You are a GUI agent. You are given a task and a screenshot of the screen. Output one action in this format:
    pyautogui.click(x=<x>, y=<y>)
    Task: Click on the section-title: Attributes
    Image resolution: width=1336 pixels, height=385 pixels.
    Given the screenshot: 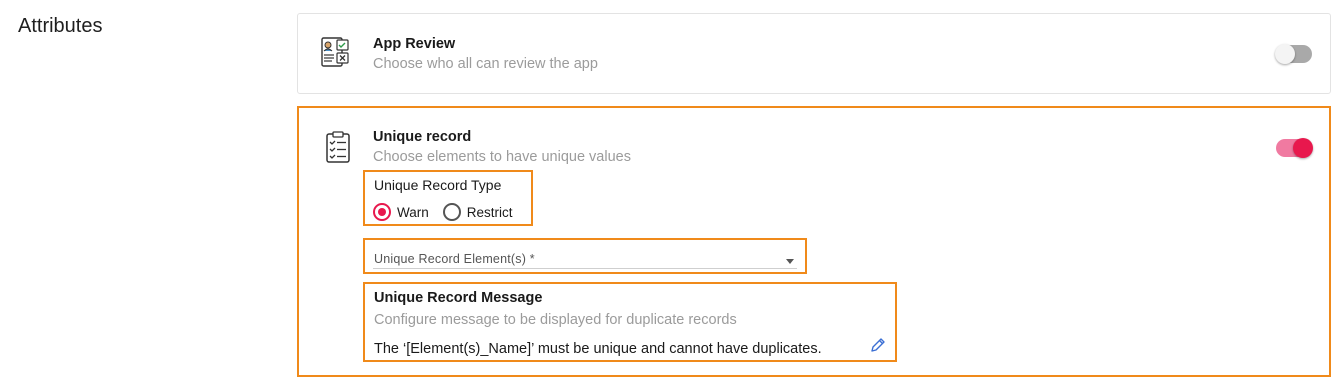 What is the action you would take?
    pyautogui.click(x=60, y=26)
    